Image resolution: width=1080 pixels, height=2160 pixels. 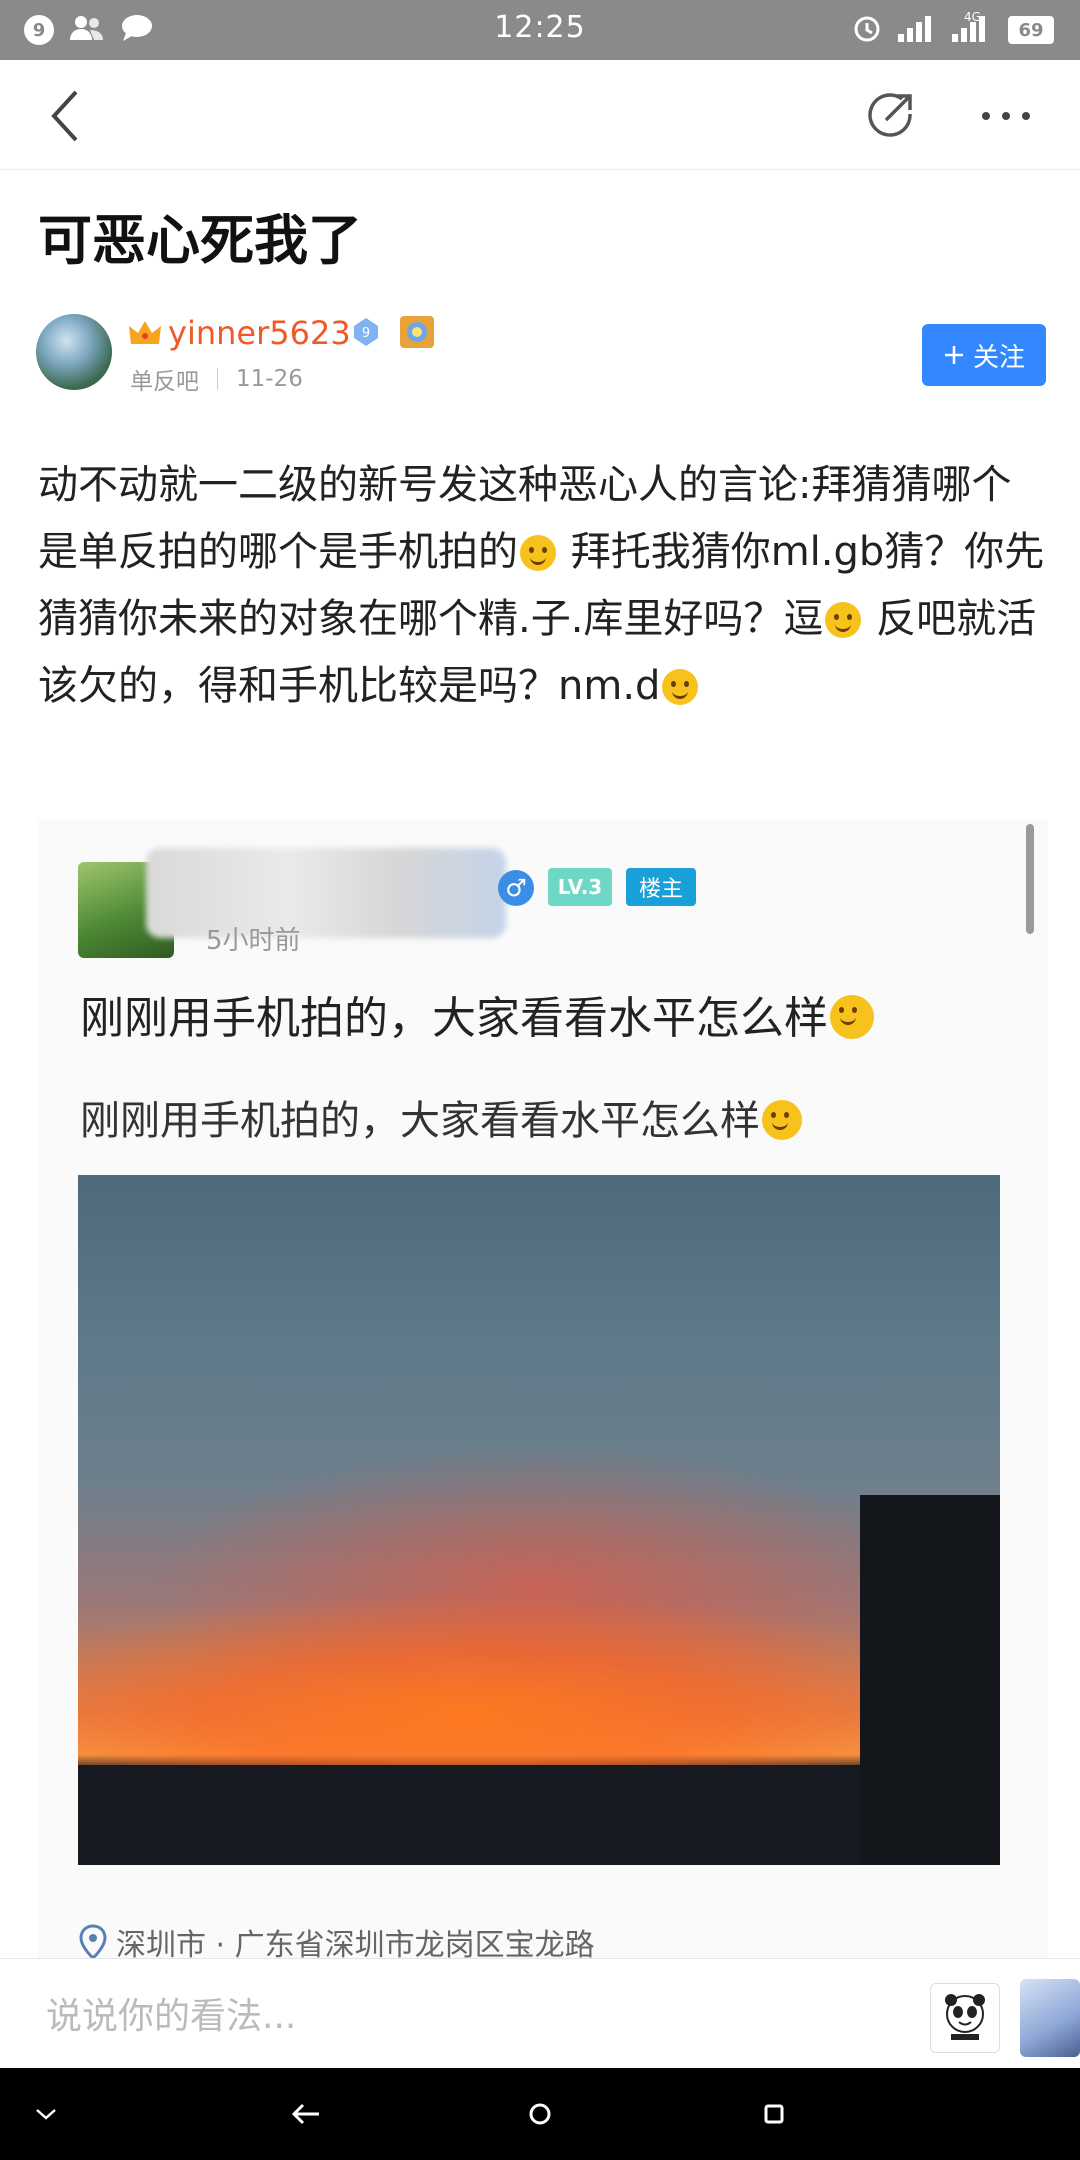 I want to click on chevron-down-icon, so click(x=46, y=2114).